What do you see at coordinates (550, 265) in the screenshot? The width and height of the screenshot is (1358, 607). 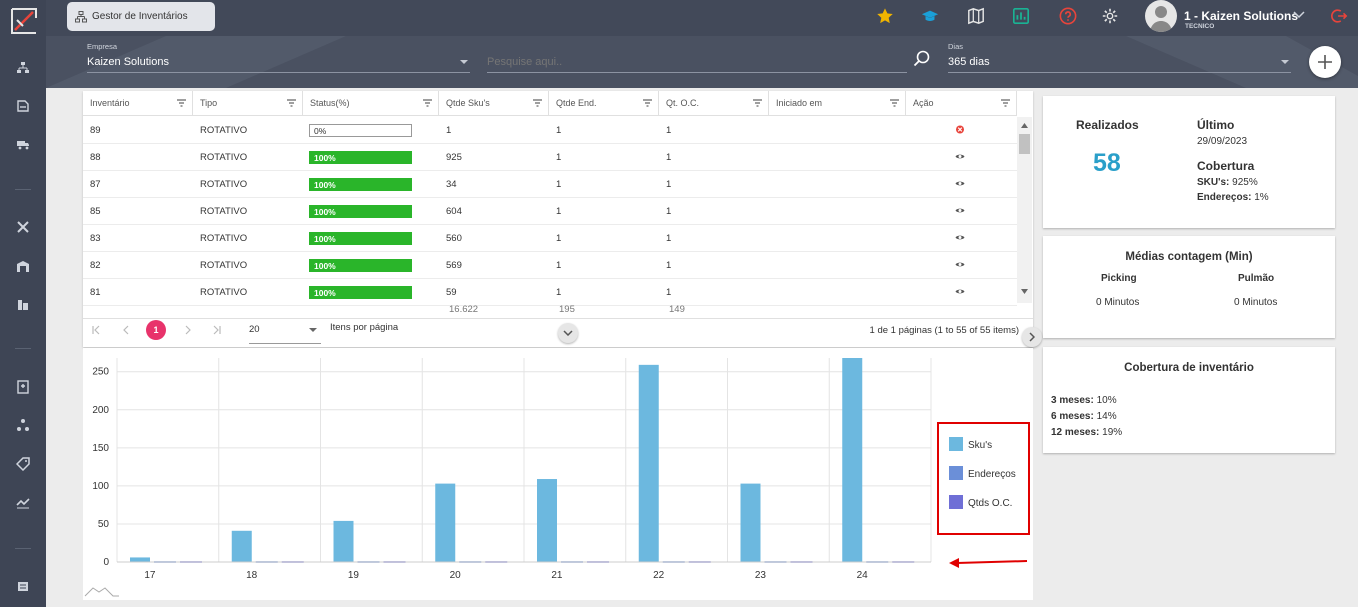 I see `table-row: 82 ROTATIVO 100% 569 1 1` at bounding box center [550, 265].